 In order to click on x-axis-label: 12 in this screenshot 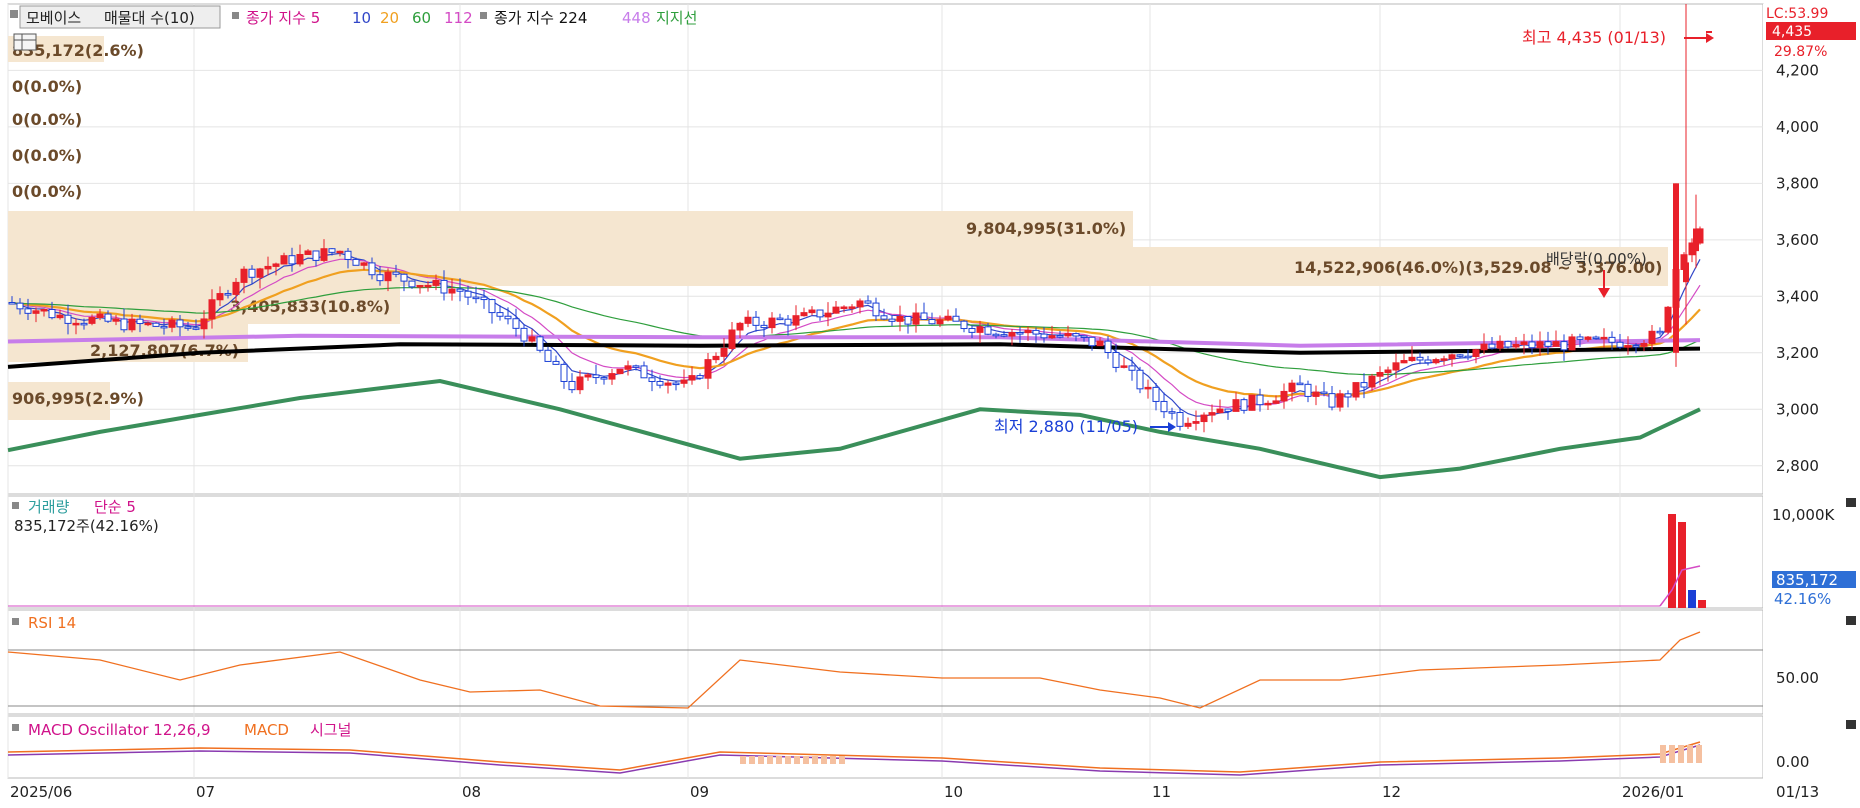, I will do `click(1391, 792)`.